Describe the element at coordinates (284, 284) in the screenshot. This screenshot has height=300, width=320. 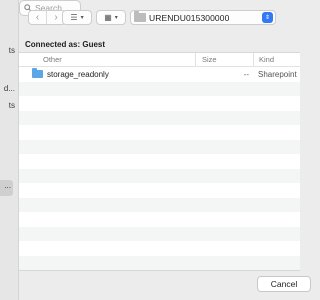
I see `cancel-button: Cancel` at that location.